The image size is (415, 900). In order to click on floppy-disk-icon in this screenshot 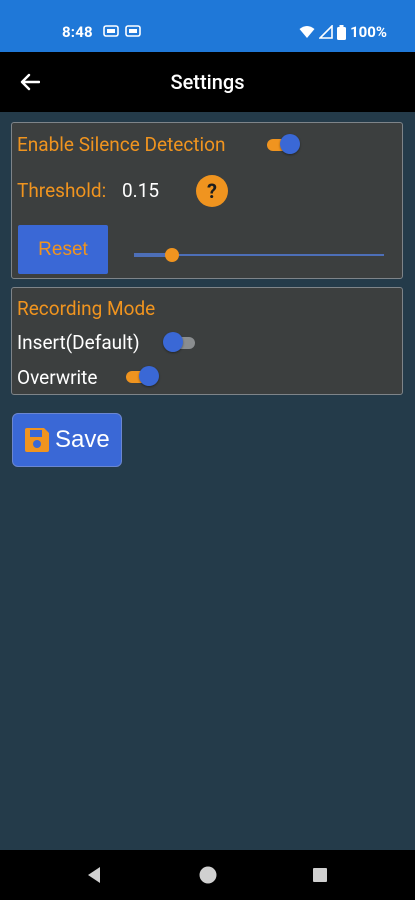, I will do `click(37, 440)`.